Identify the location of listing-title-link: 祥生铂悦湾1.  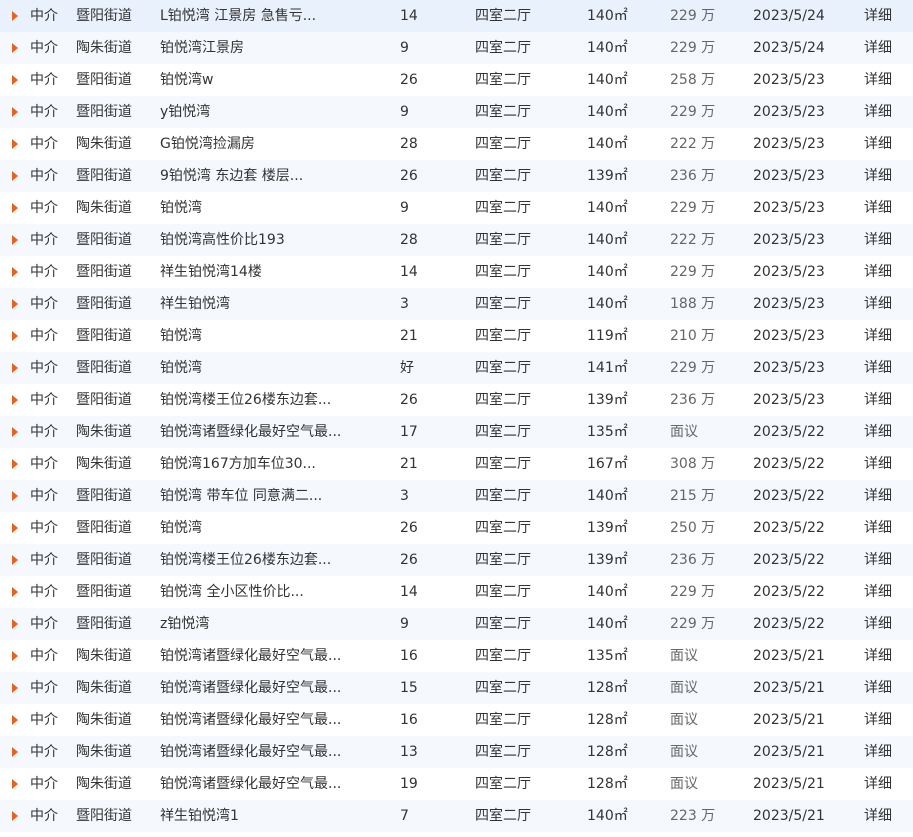
(199, 816).